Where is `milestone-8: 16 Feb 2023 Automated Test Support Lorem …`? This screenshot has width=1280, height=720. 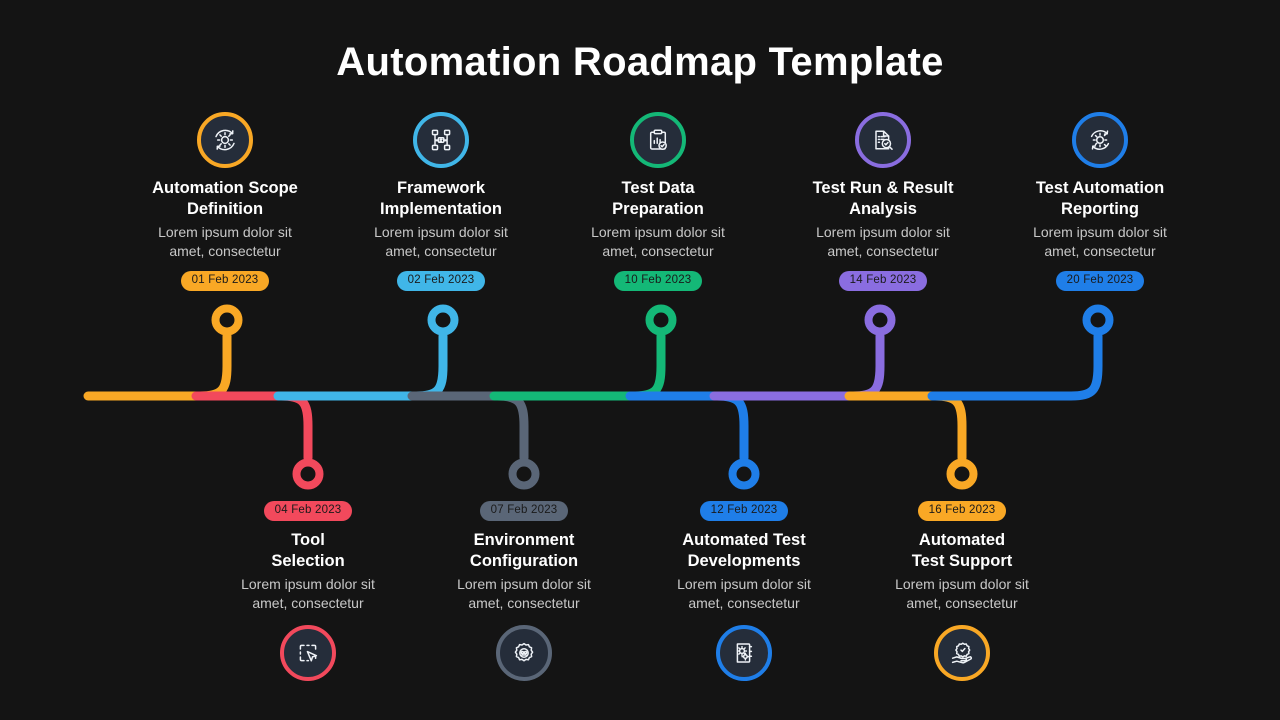 milestone-8: 16 Feb 2023 Automated Test Support Lorem … is located at coordinates (962, 590).